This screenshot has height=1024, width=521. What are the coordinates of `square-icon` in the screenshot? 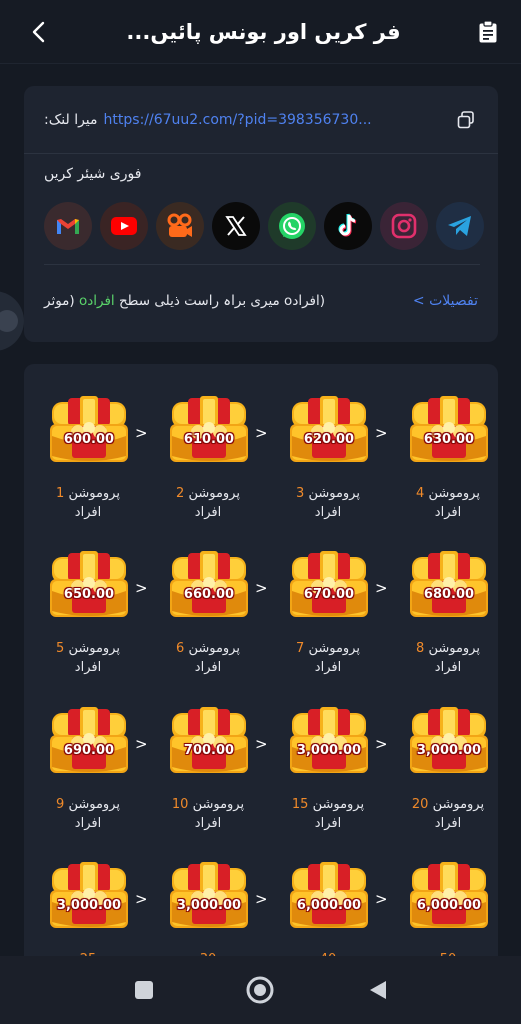 It's located at (144, 990).